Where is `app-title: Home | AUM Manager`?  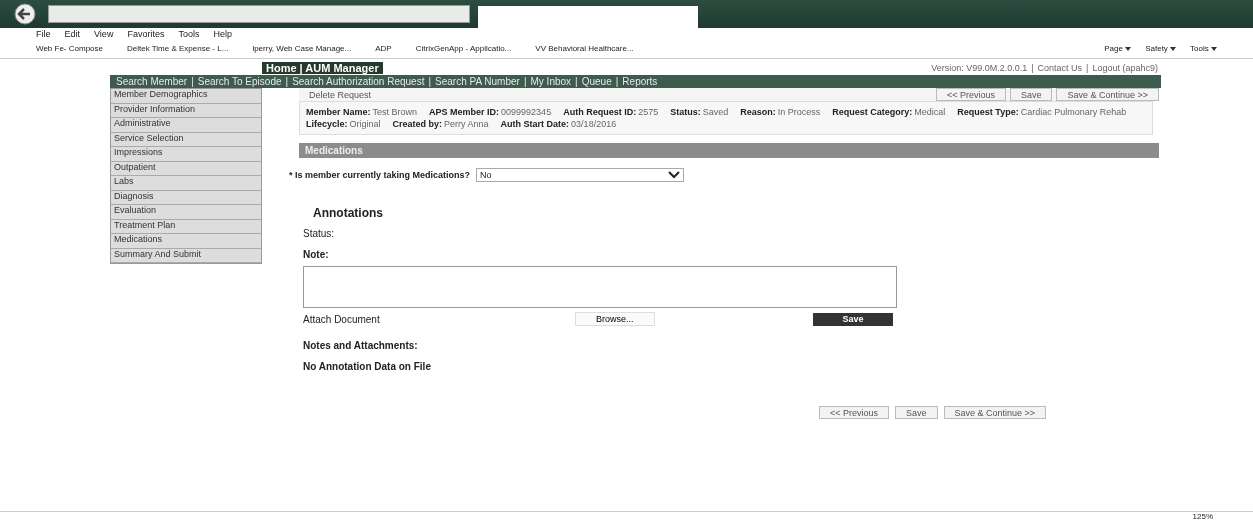
app-title: Home | AUM Manager is located at coordinates (322, 68).